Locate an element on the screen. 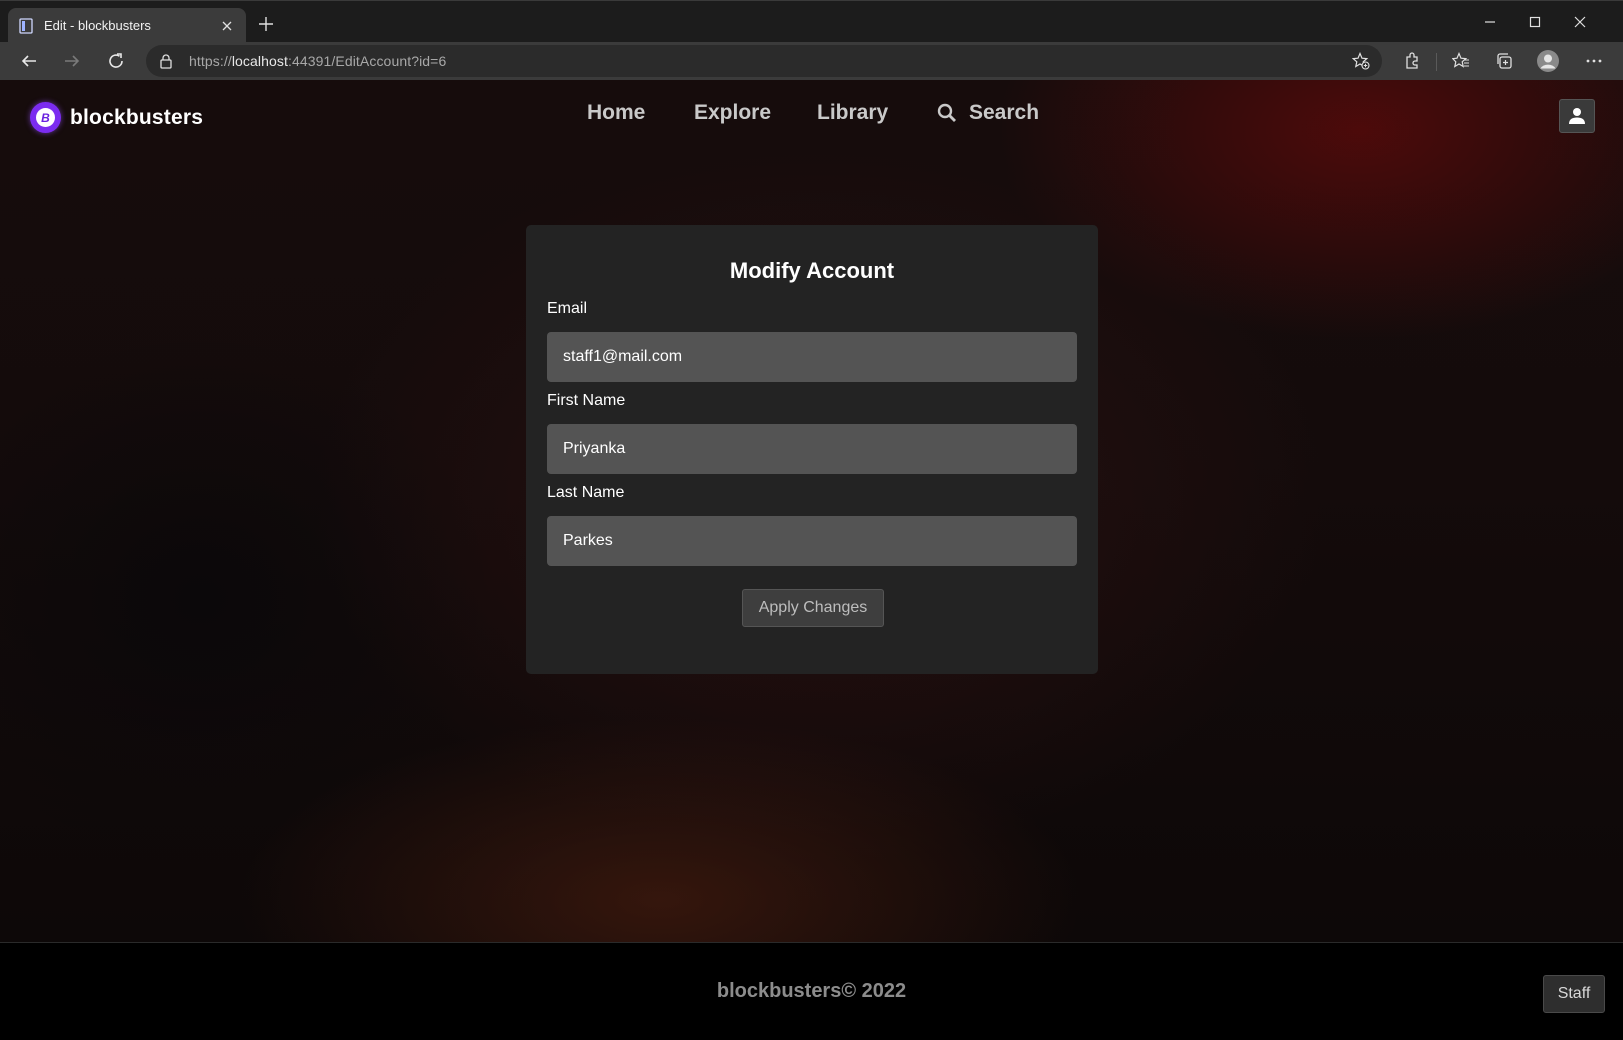 This screenshot has height=1040, width=1623. site-footer: blockbusters© 2022 Staff is located at coordinates (811, 991).